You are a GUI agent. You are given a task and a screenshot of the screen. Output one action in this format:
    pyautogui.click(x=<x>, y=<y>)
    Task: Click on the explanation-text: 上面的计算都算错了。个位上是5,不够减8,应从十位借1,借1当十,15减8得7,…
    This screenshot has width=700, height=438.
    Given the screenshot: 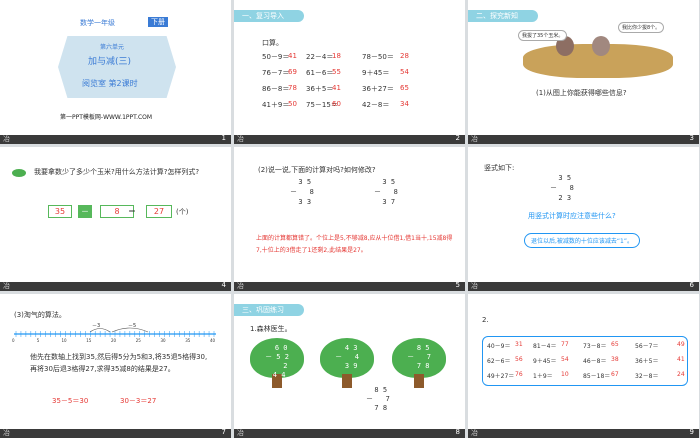 What is the action you would take?
    pyautogui.click(x=354, y=244)
    